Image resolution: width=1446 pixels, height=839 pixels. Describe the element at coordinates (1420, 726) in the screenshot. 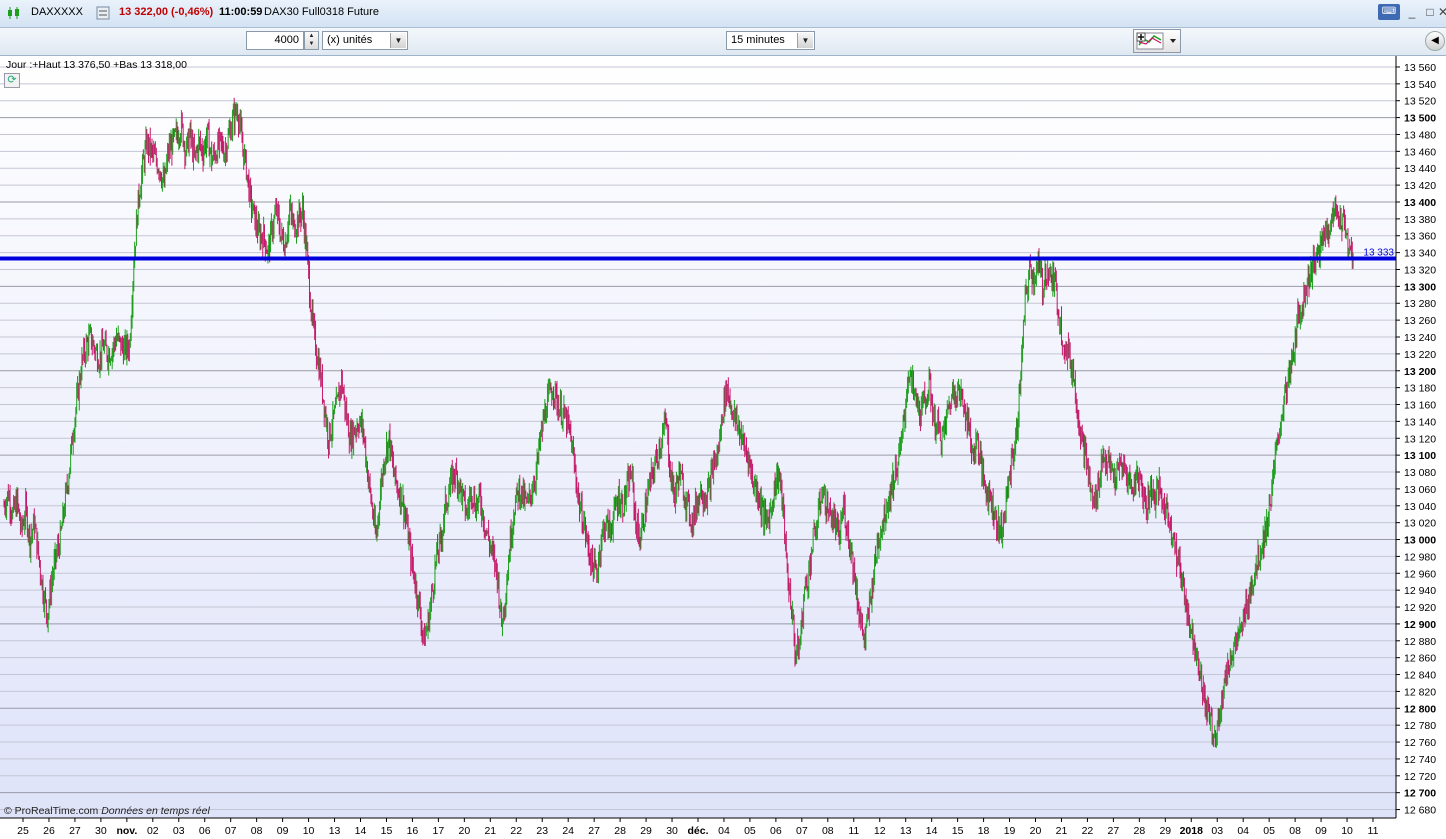

I see `y-tick-label: 12 780` at that location.